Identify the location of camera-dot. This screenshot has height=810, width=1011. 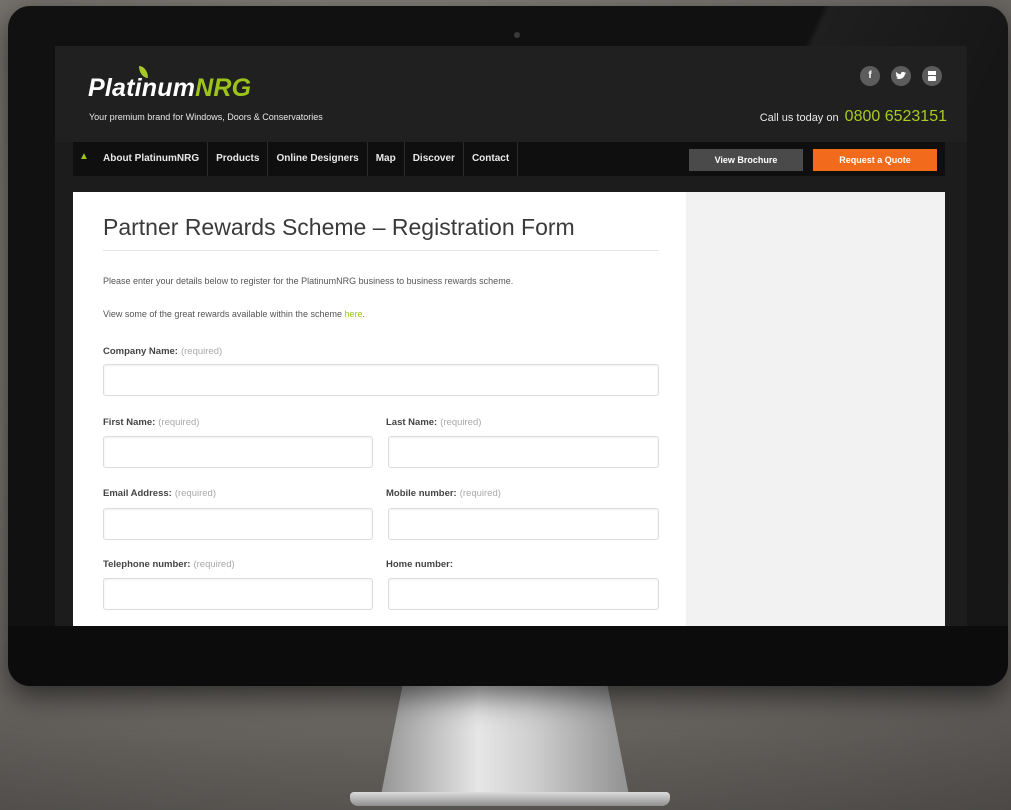
(517, 35).